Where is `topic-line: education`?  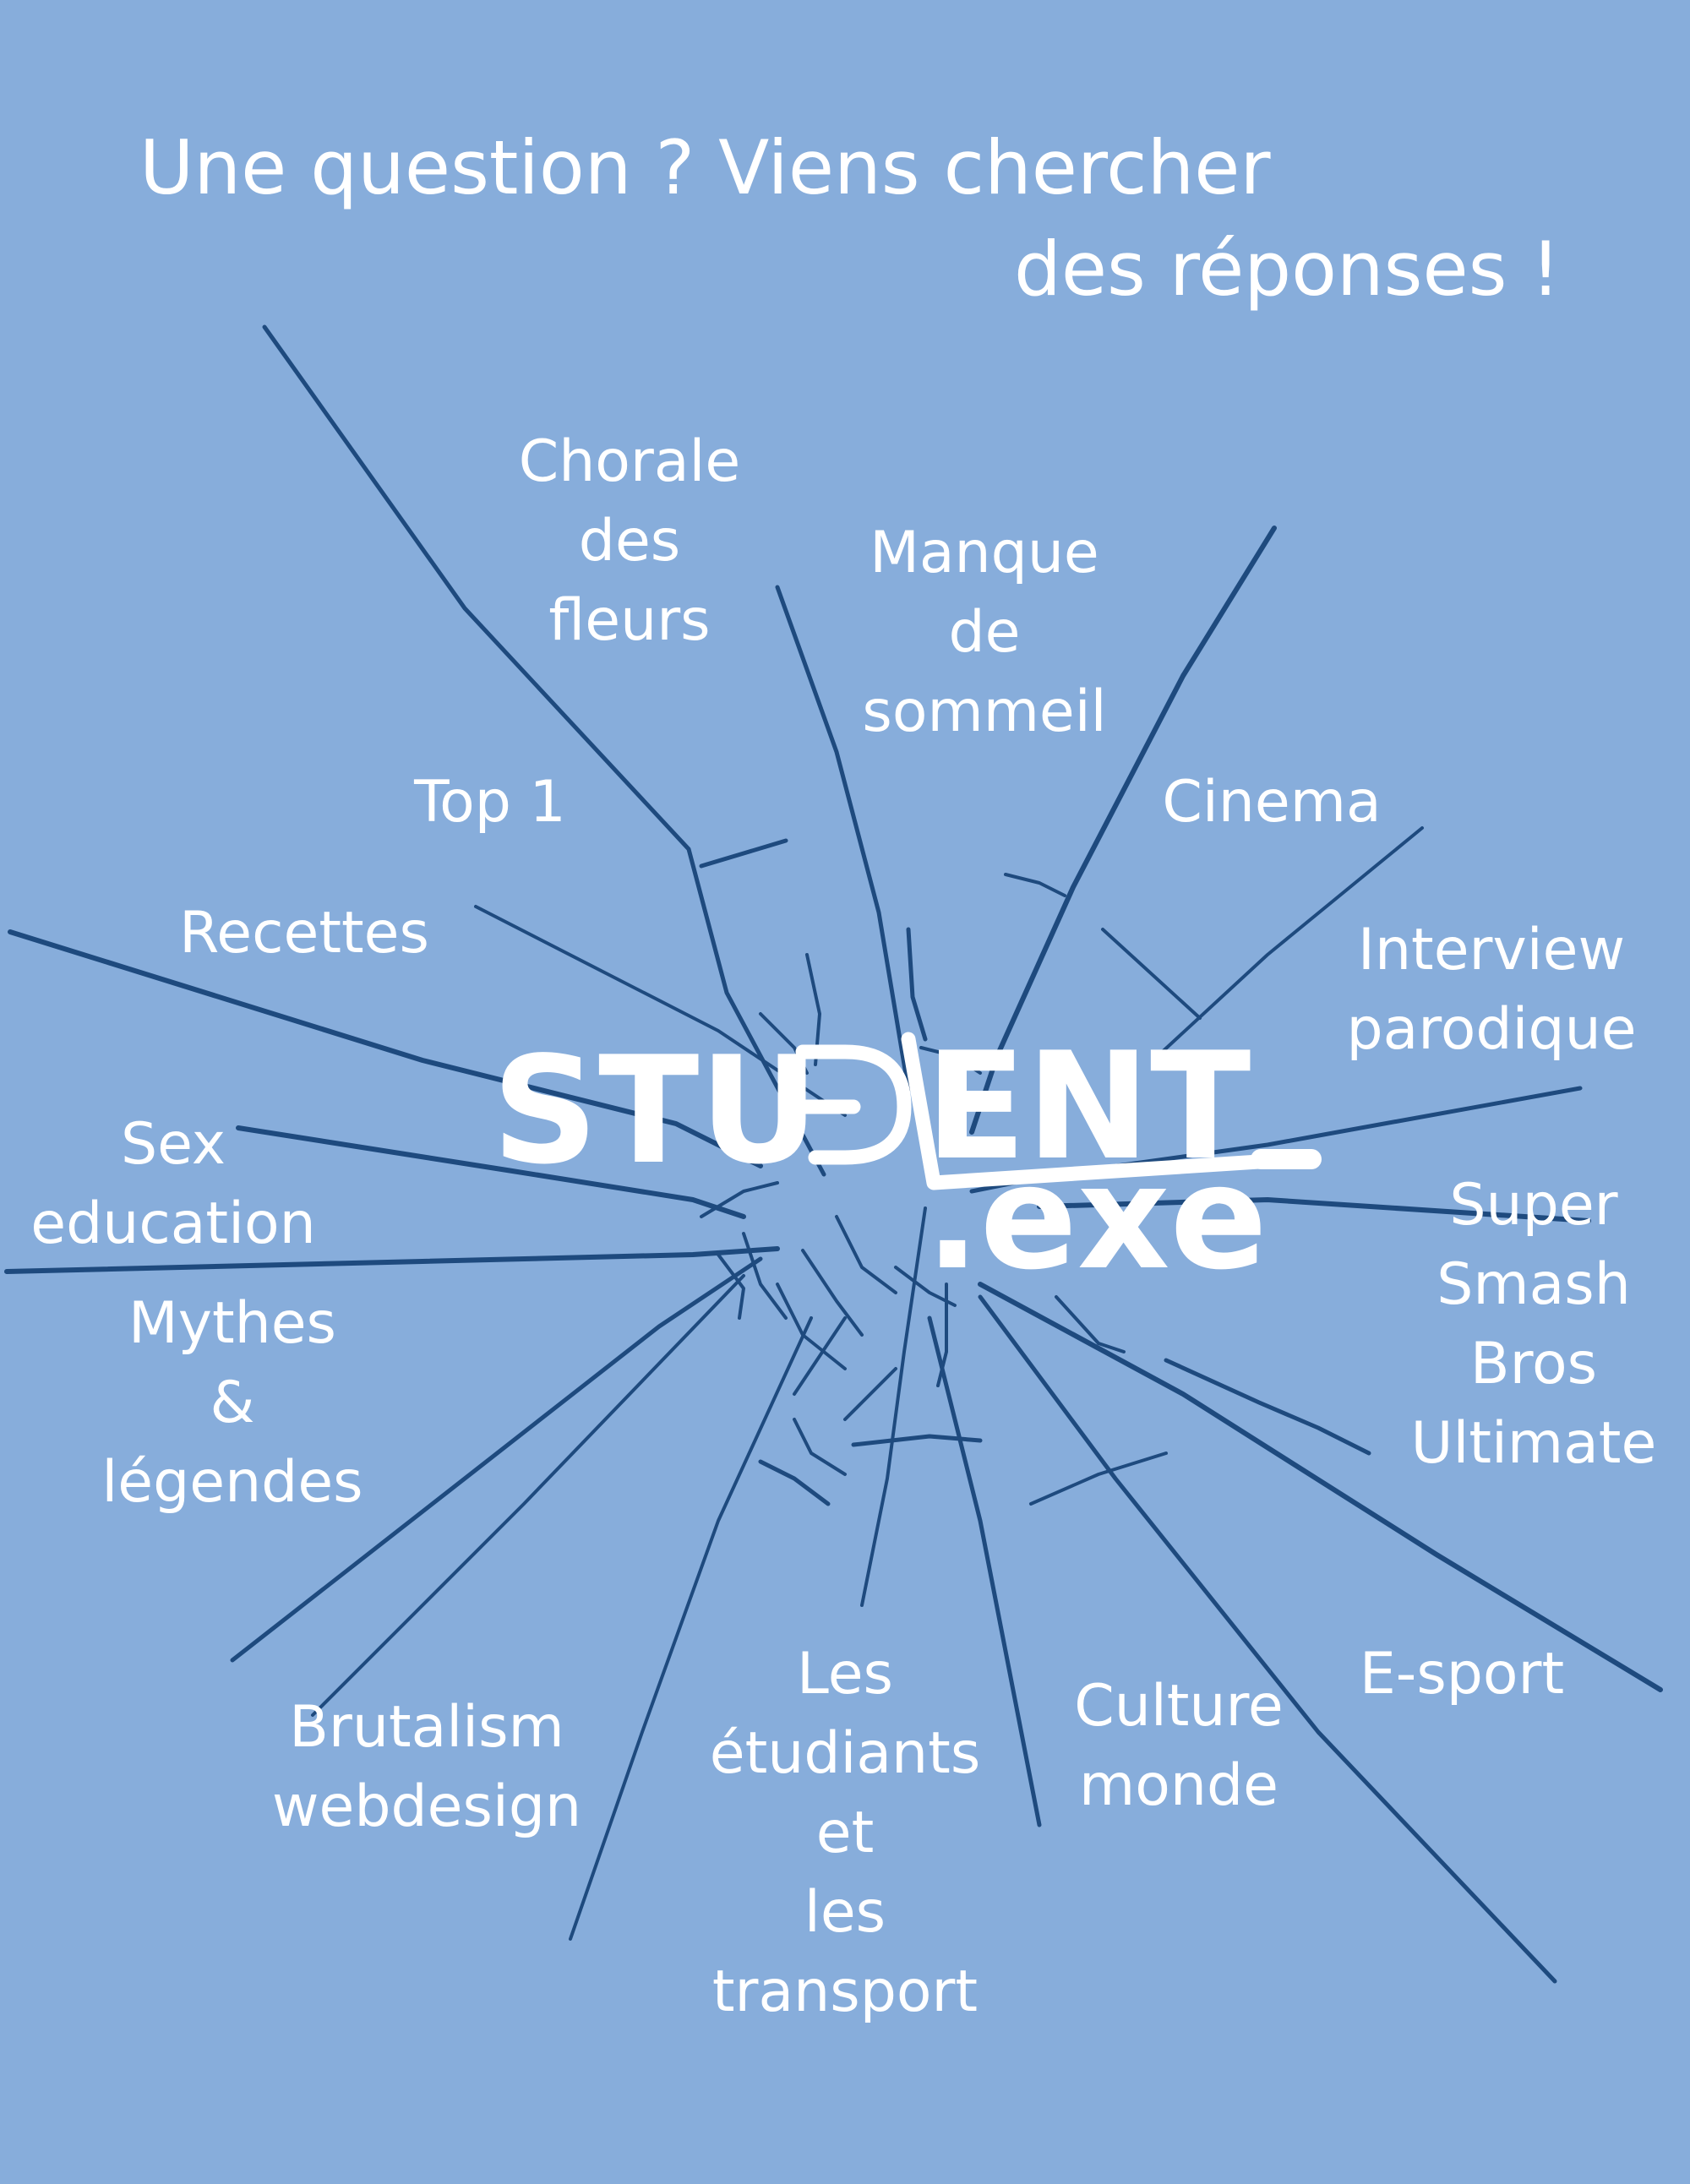 topic-line: education is located at coordinates (173, 1223).